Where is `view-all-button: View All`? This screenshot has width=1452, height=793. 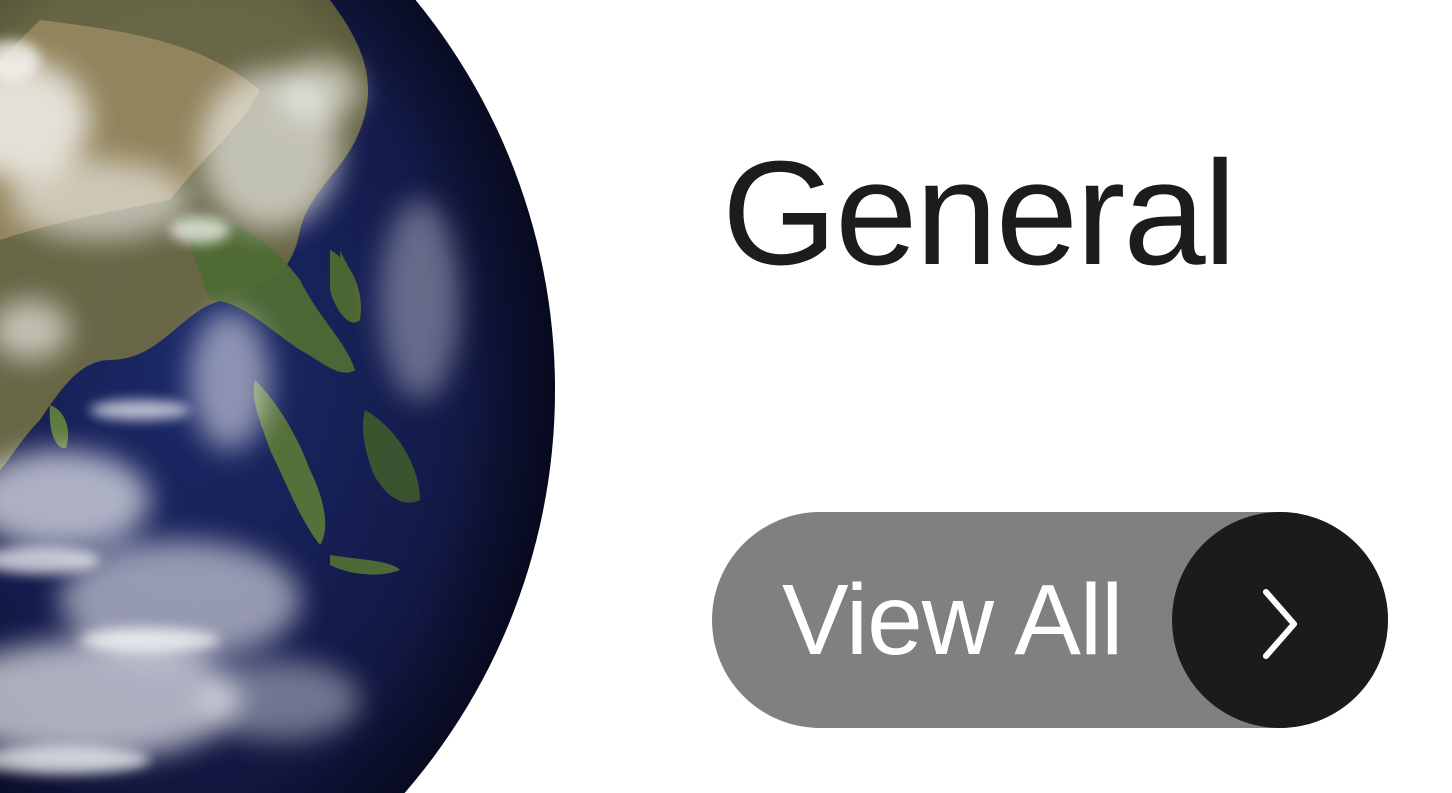 view-all-button: View All is located at coordinates (1050, 620).